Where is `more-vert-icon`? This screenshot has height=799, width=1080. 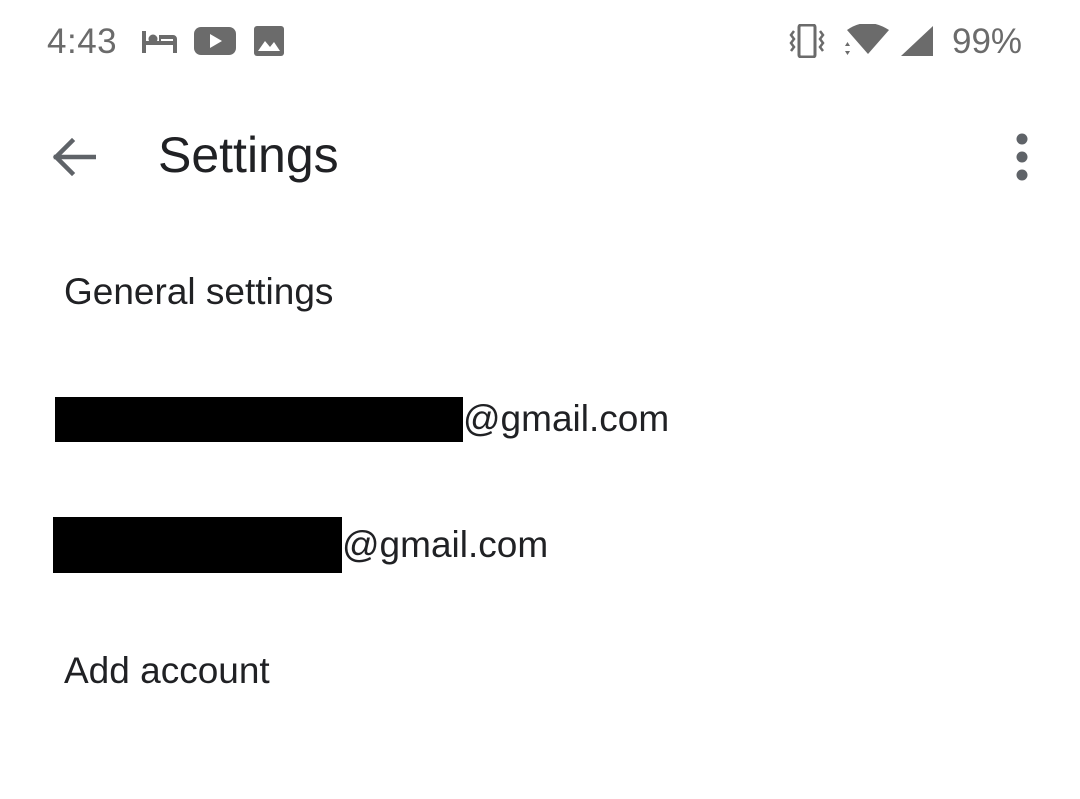 more-vert-icon is located at coordinates (1022, 157).